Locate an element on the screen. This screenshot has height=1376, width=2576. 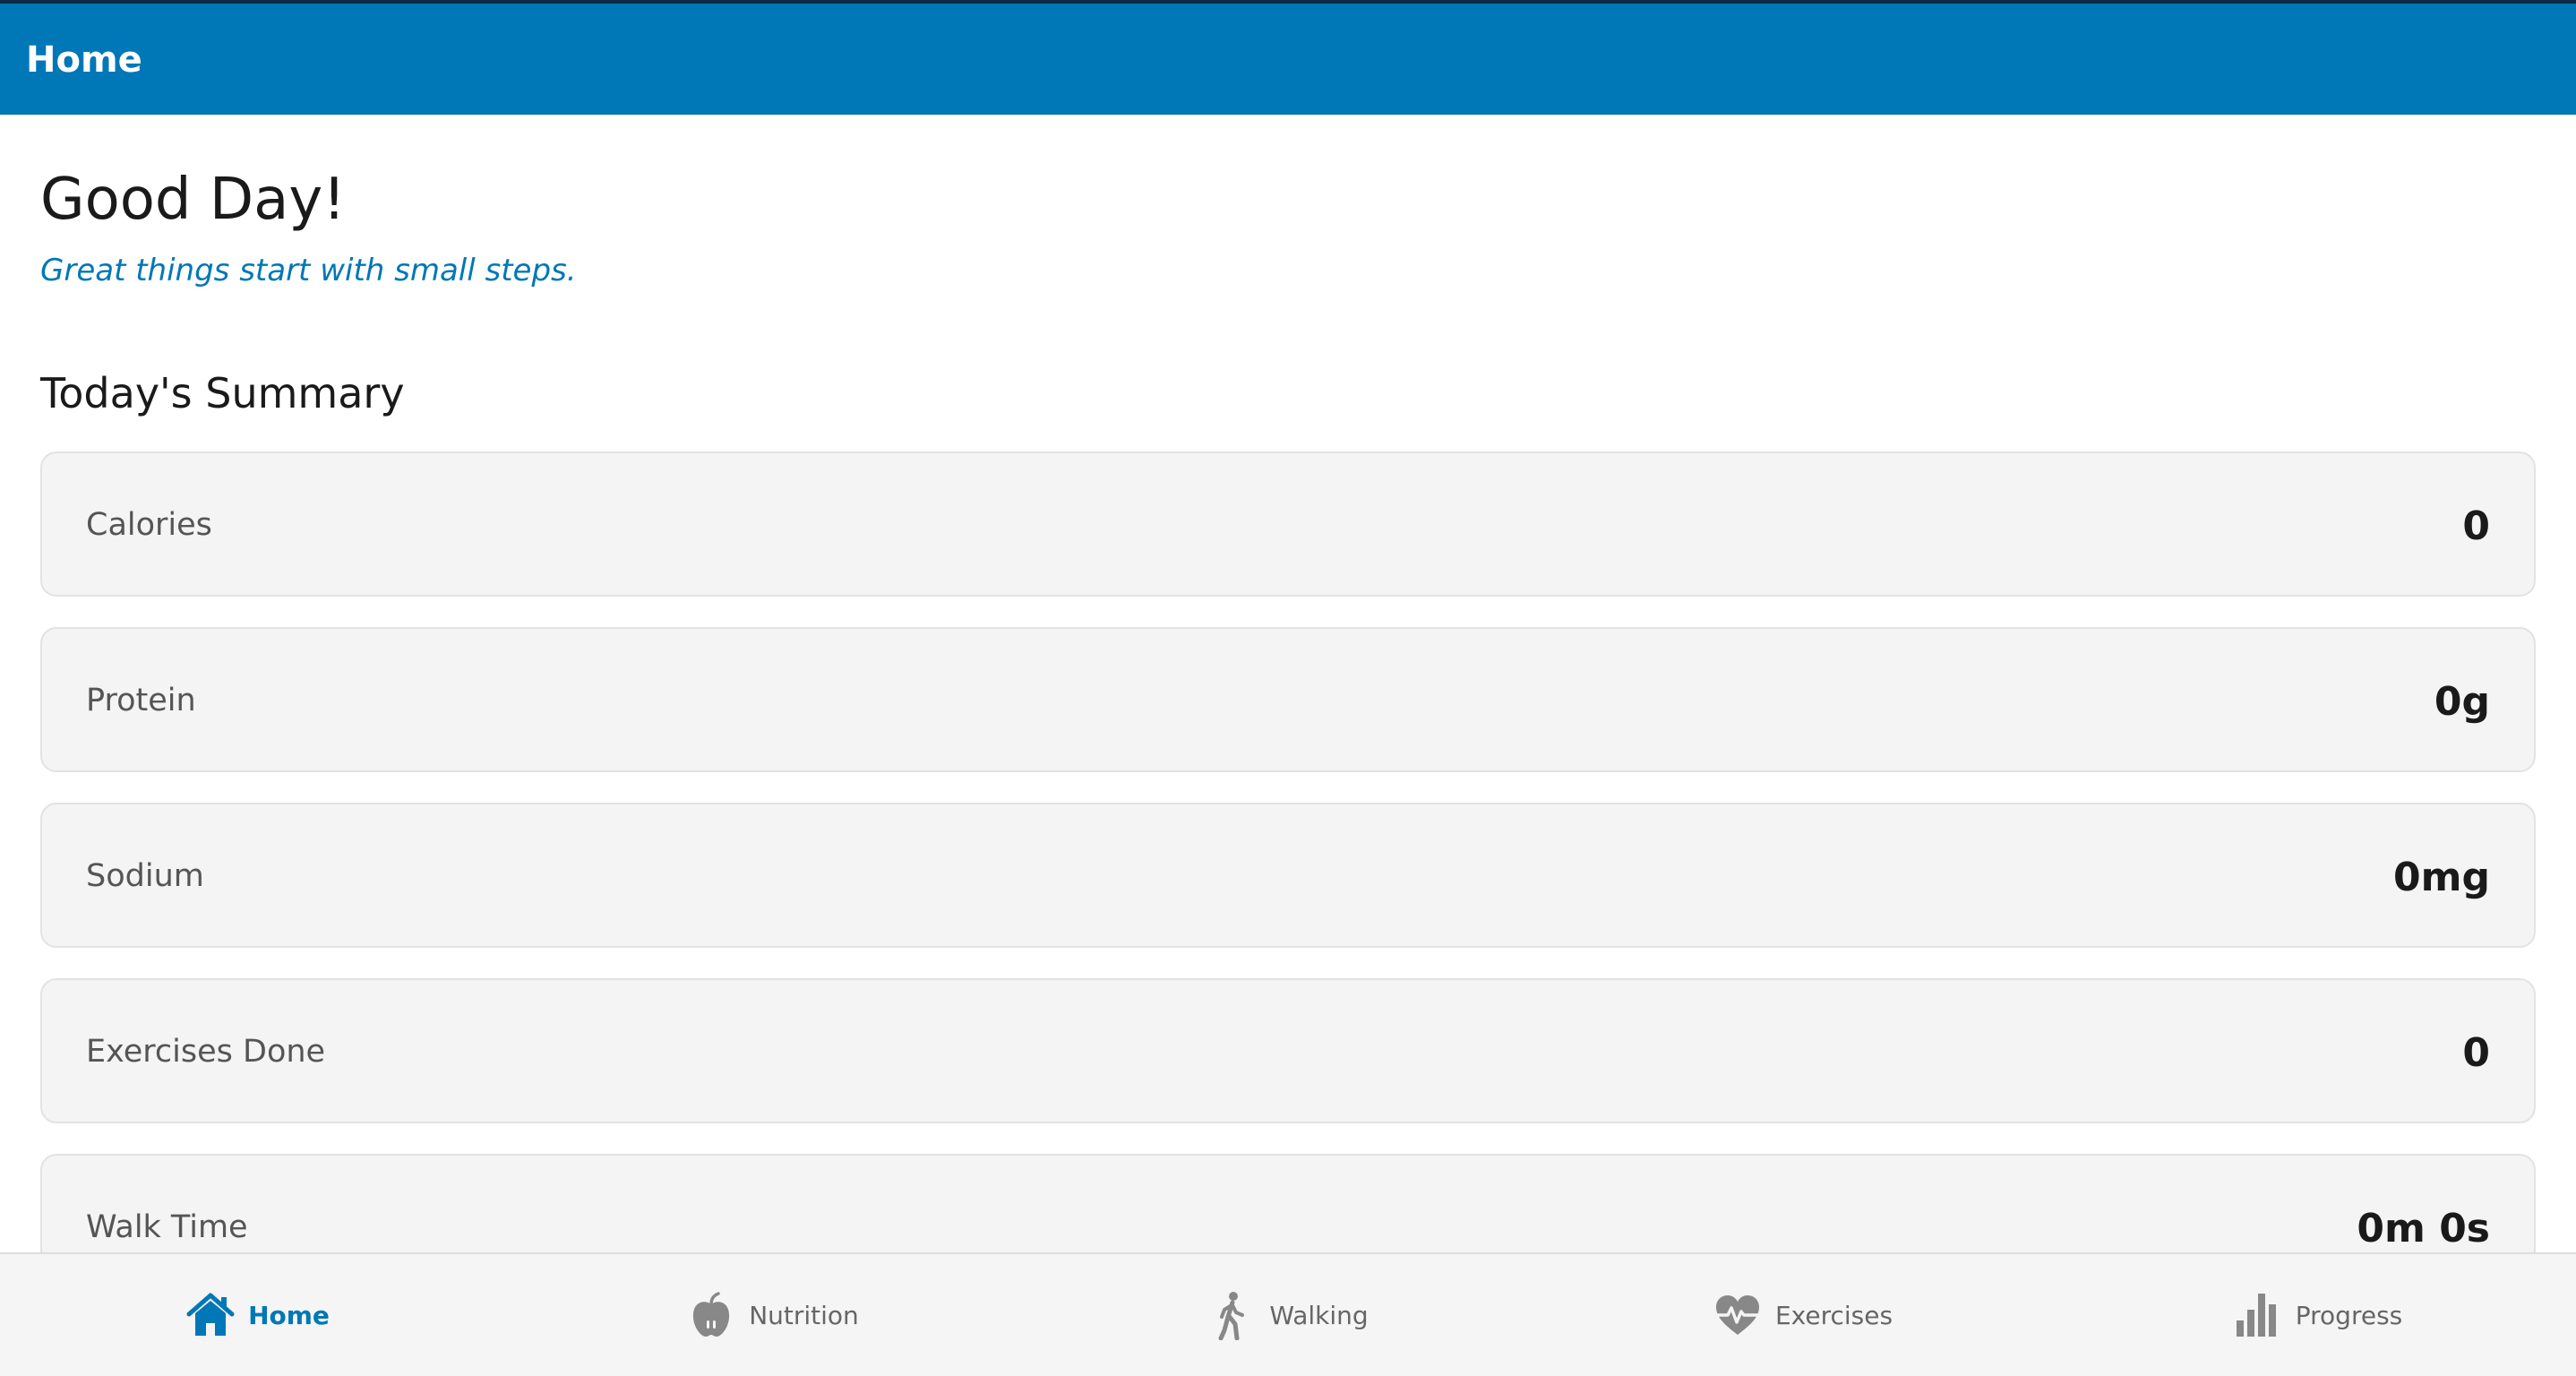
apple-icon is located at coordinates (711, 1315).